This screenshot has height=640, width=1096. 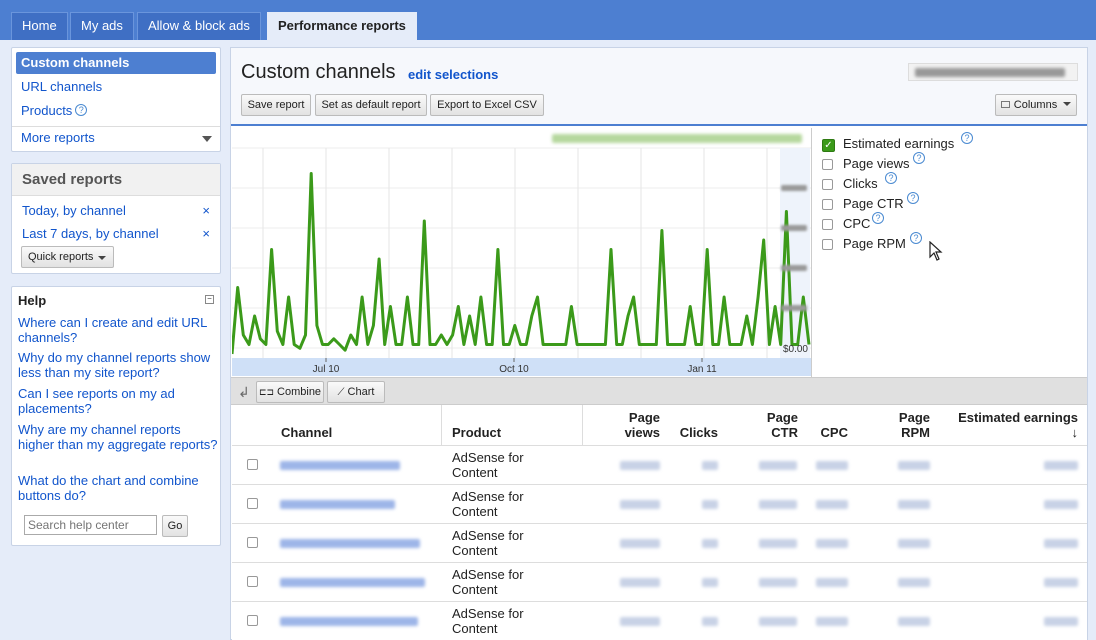 What do you see at coordinates (860, 183) in the screenshot?
I see `metric-label: Clicks` at bounding box center [860, 183].